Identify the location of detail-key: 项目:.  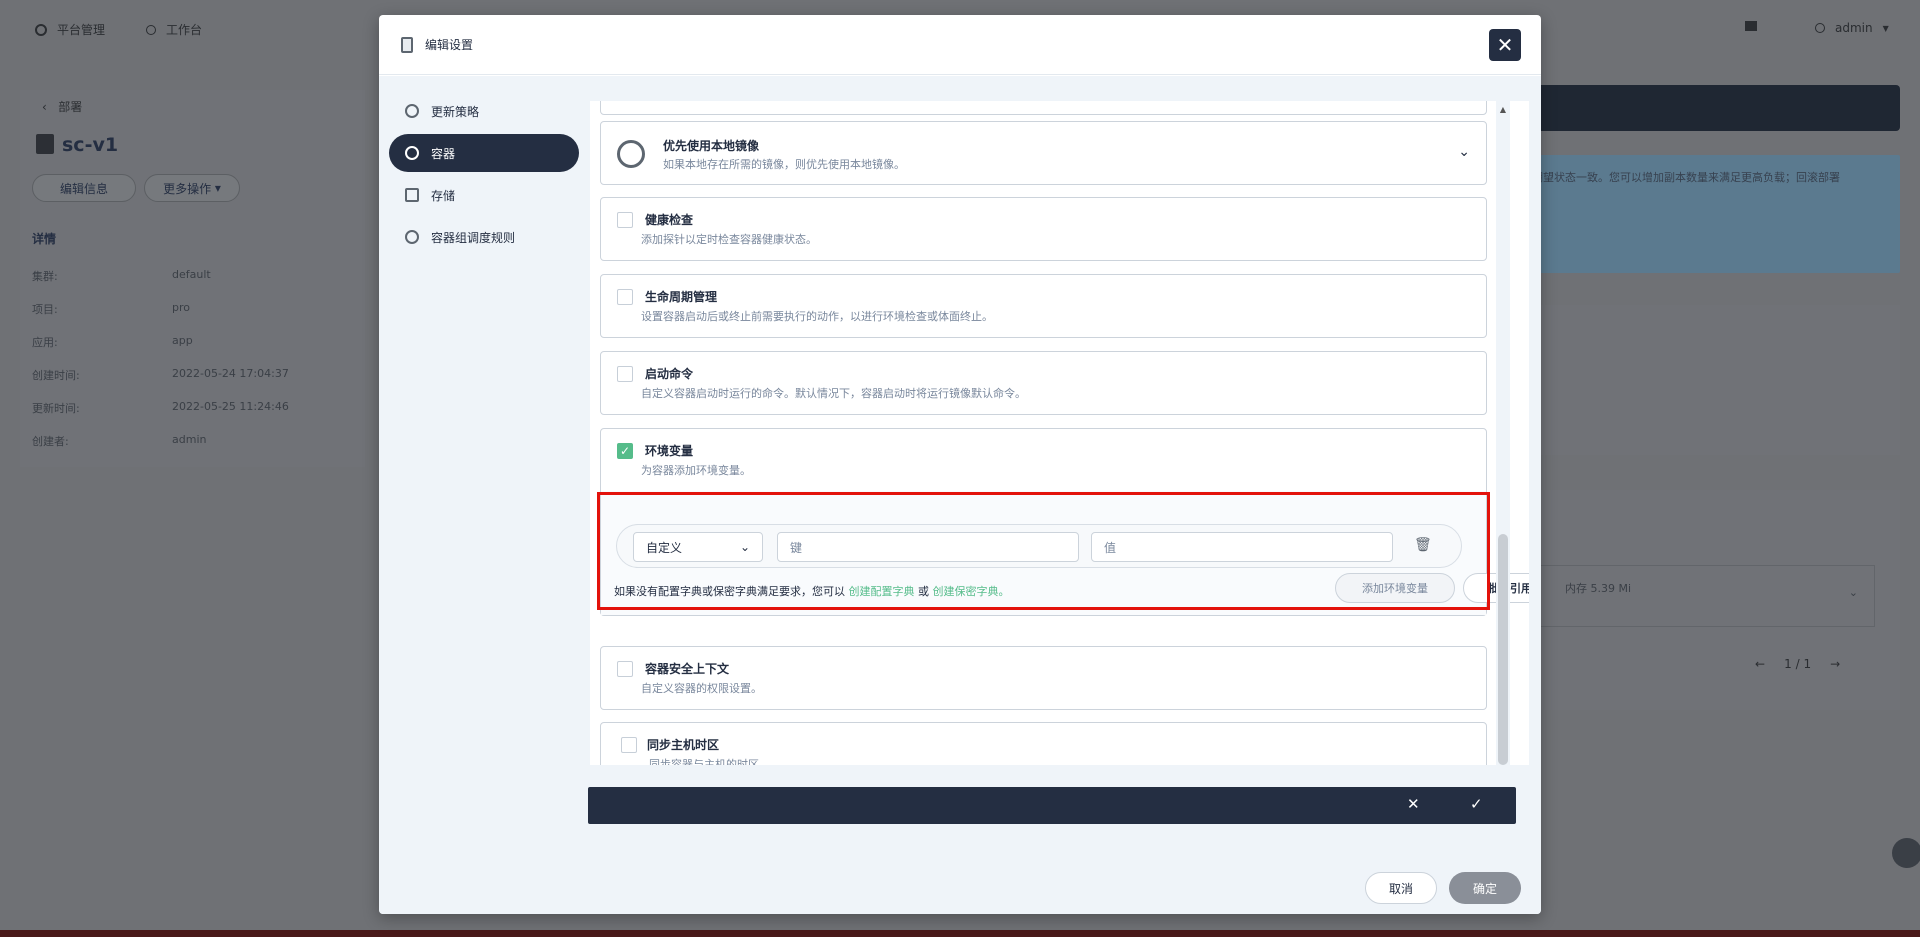
(45, 309).